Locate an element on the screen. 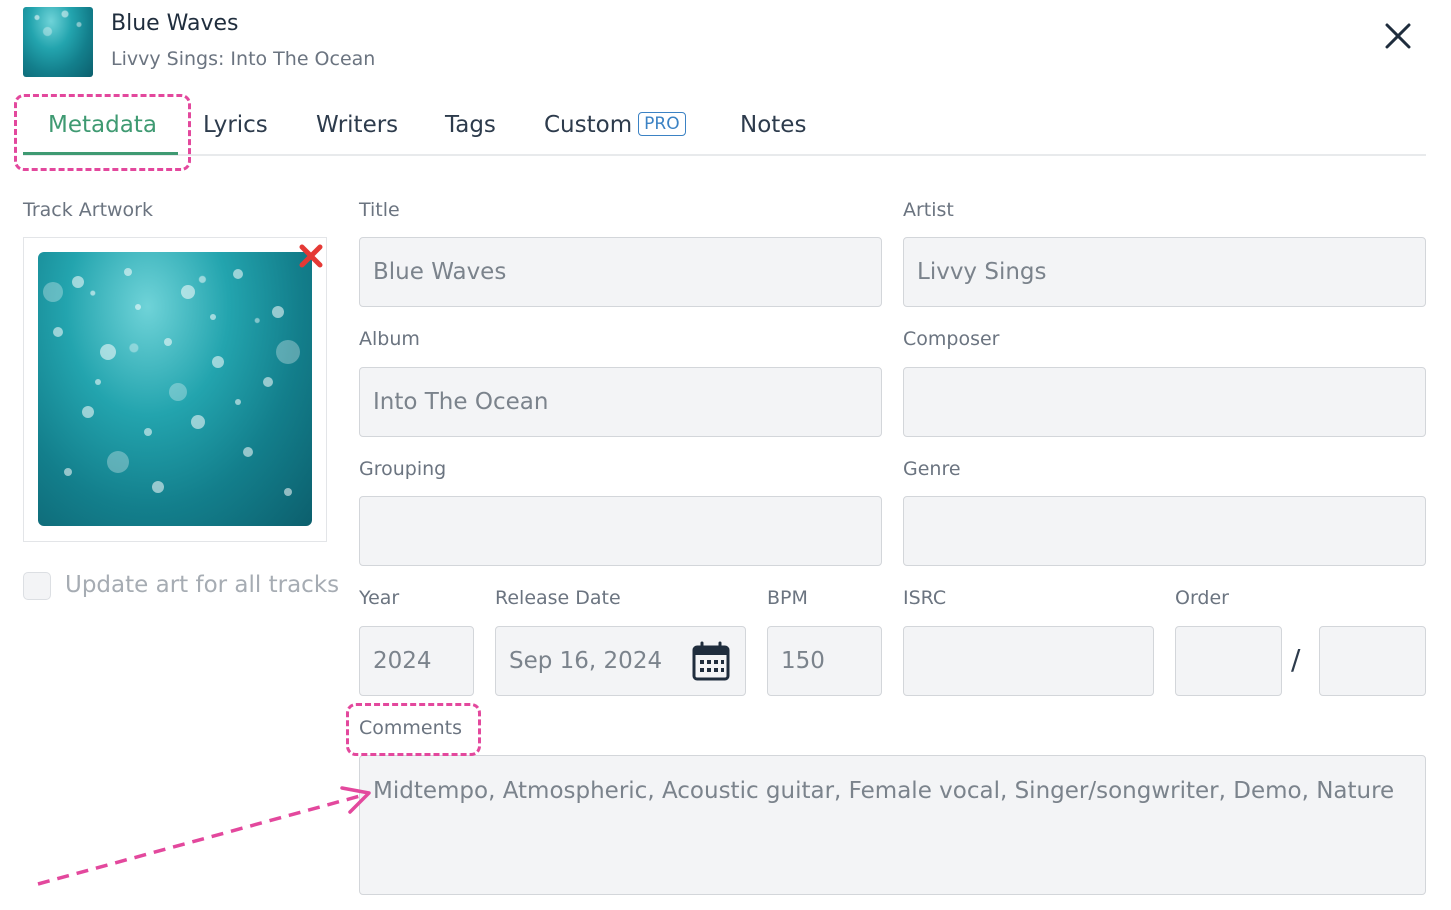 This screenshot has height=910, width=1451. genre-label: Genre is located at coordinates (932, 469).